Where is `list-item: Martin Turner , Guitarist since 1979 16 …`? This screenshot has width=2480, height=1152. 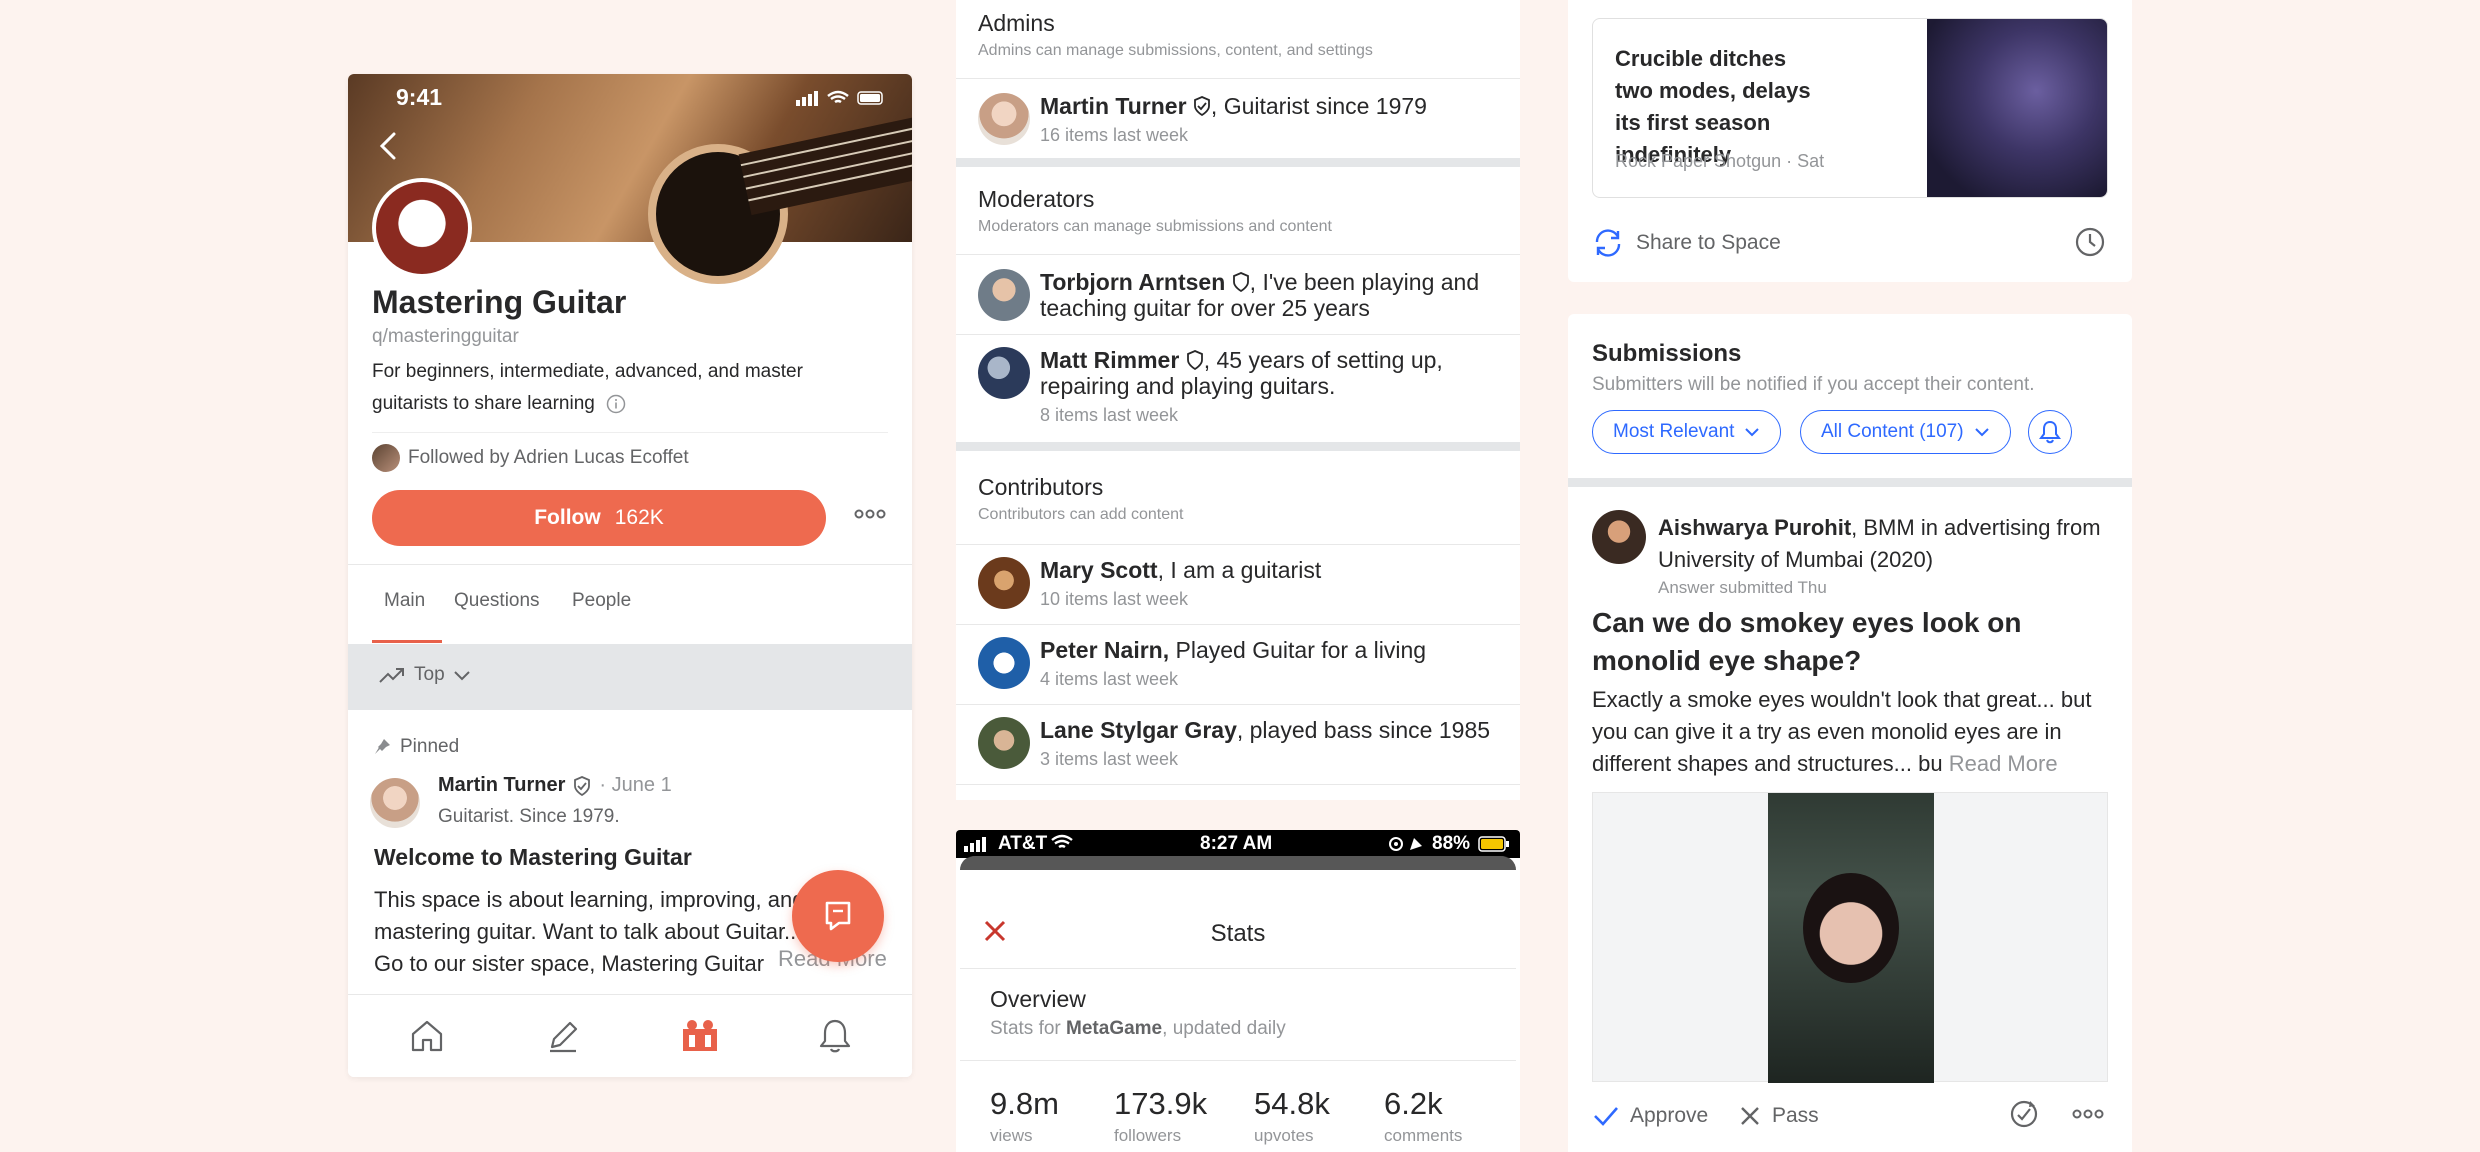
list-item: Martin Turner , Guitarist since 1979 16 … is located at coordinates (1238, 118).